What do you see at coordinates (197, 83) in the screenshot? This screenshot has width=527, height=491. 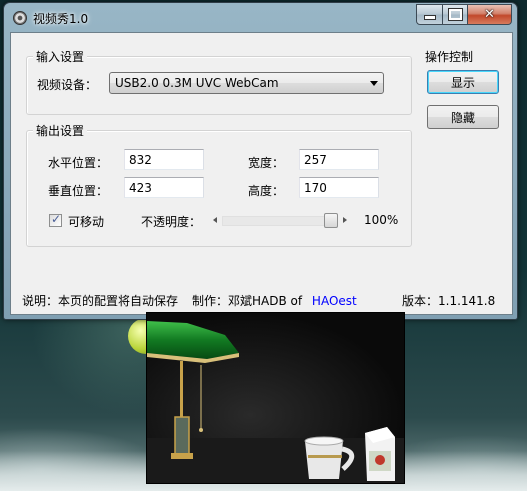 I see `video-device-value: USB2.0 0.3M UVC WebCam` at bounding box center [197, 83].